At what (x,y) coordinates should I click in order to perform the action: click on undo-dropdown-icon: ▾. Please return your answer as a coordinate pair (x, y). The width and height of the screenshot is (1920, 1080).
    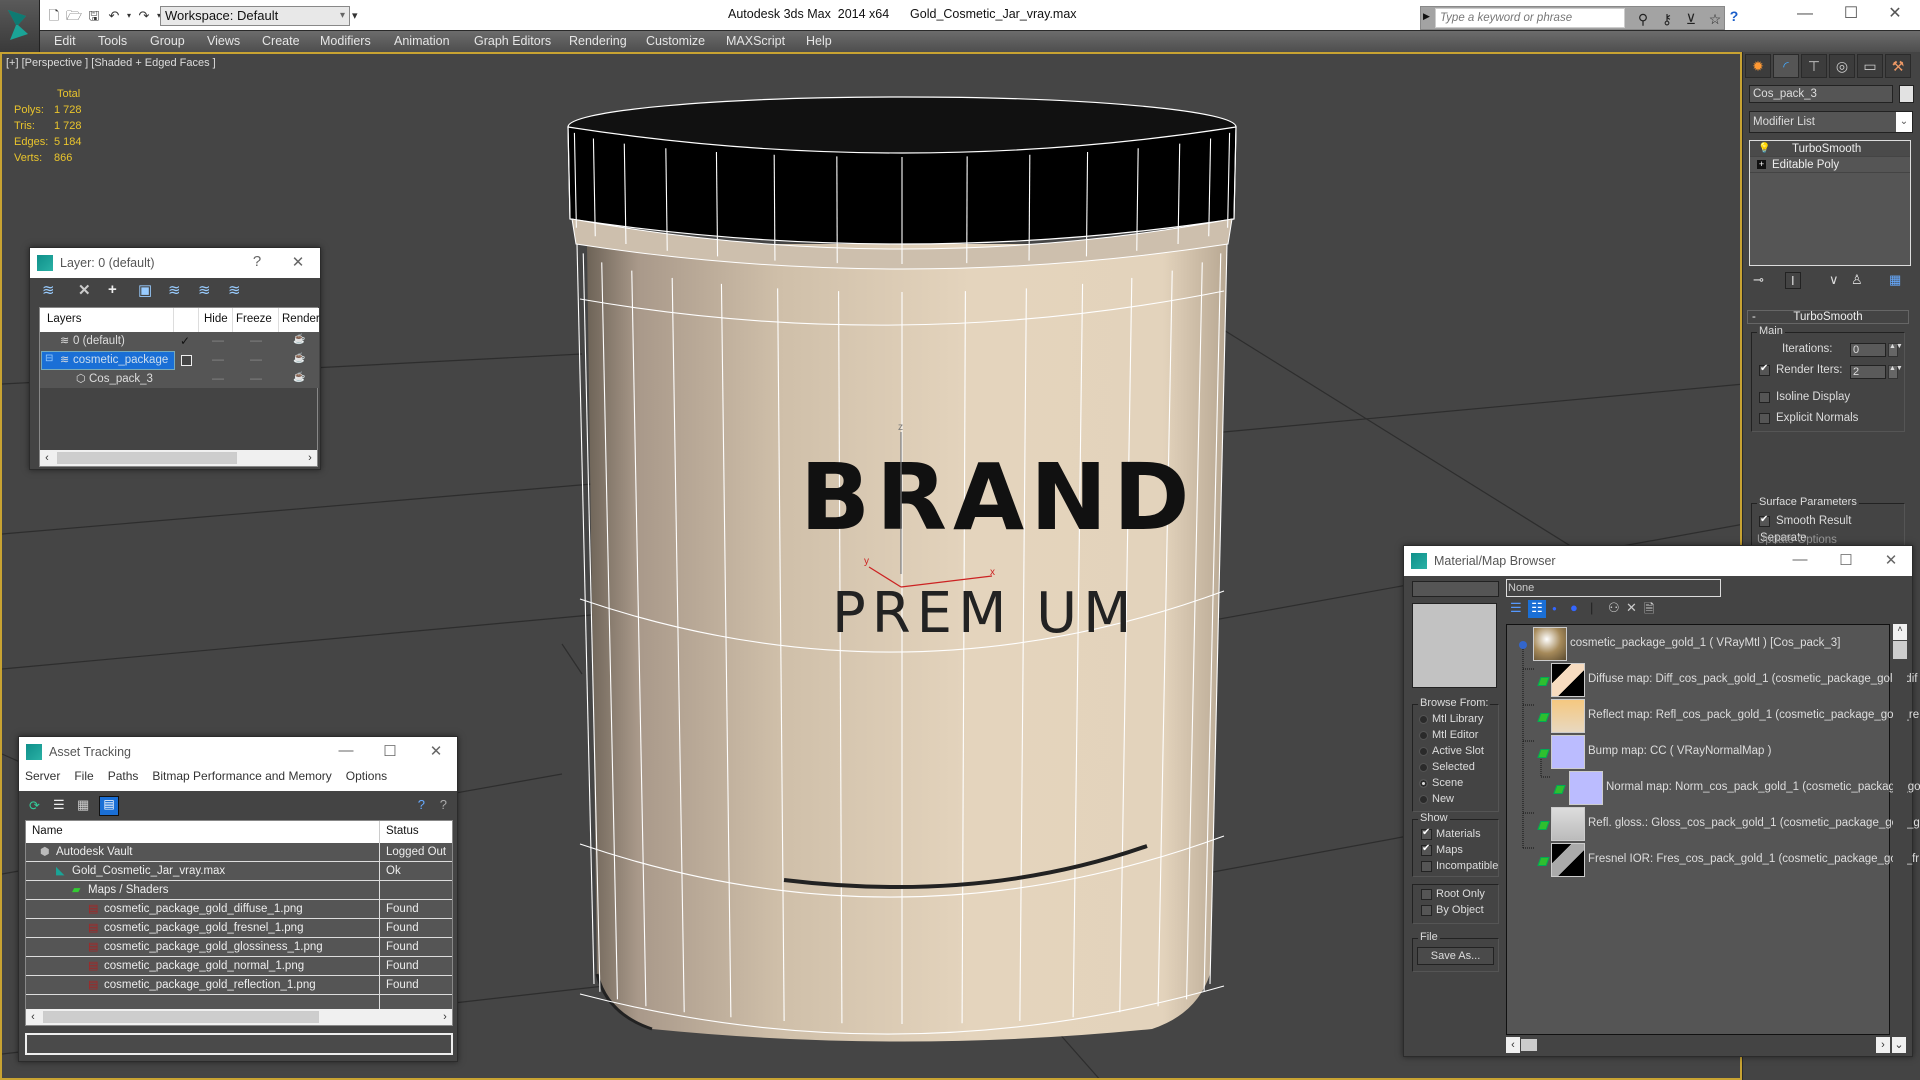
    Looking at the image, I should click on (129, 16).